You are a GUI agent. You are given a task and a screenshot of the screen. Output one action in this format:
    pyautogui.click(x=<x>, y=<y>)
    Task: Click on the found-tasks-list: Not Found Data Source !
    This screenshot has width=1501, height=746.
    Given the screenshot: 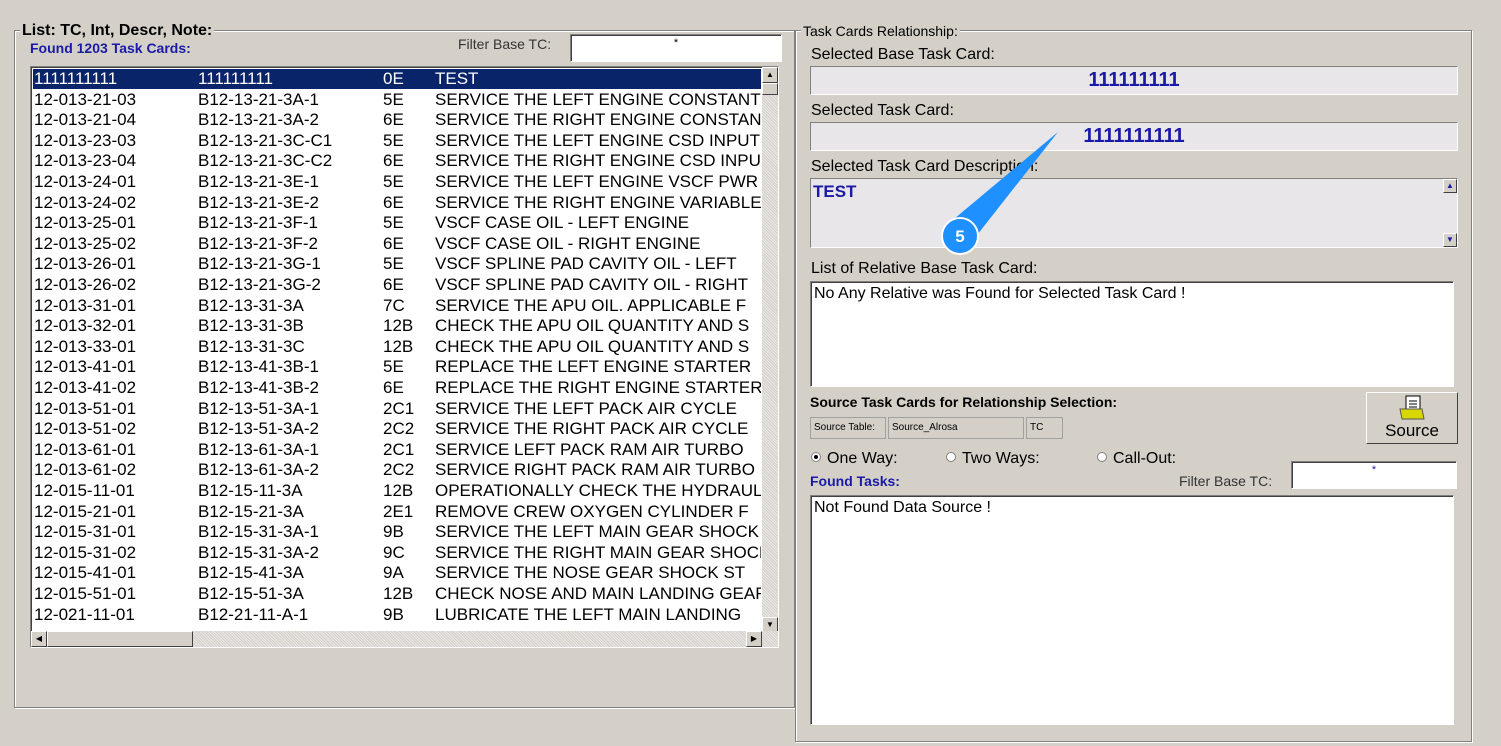 What is the action you would take?
    pyautogui.click(x=1132, y=610)
    